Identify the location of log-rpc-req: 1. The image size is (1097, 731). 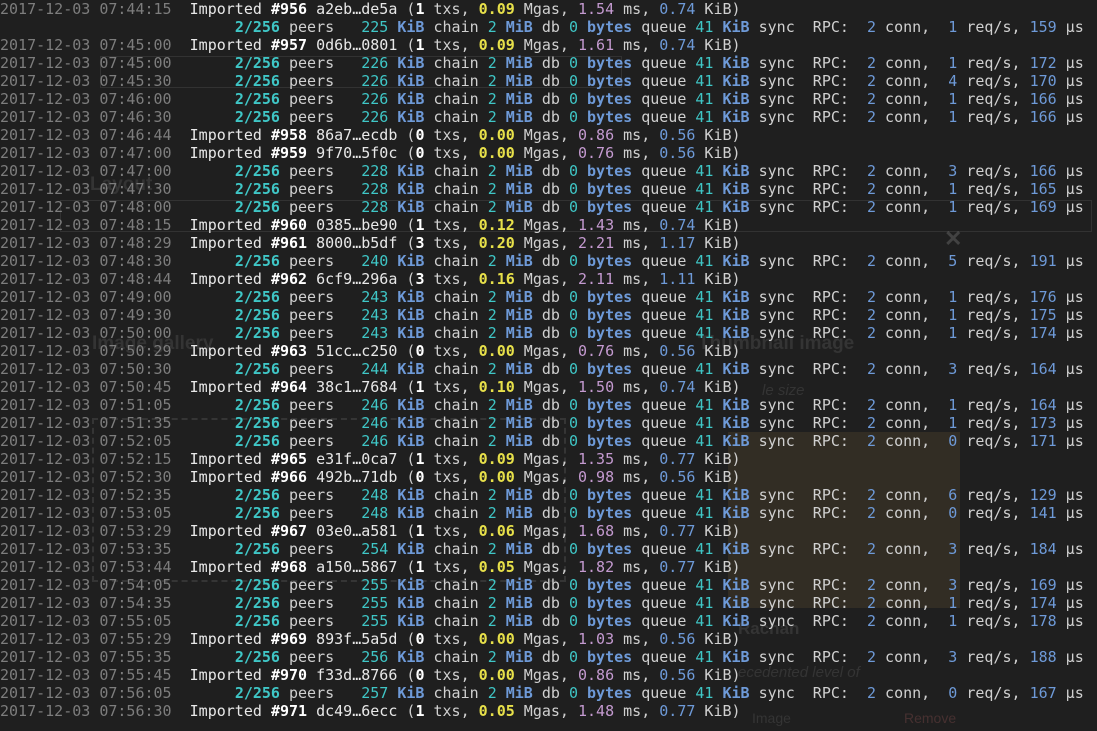
(953, 99).